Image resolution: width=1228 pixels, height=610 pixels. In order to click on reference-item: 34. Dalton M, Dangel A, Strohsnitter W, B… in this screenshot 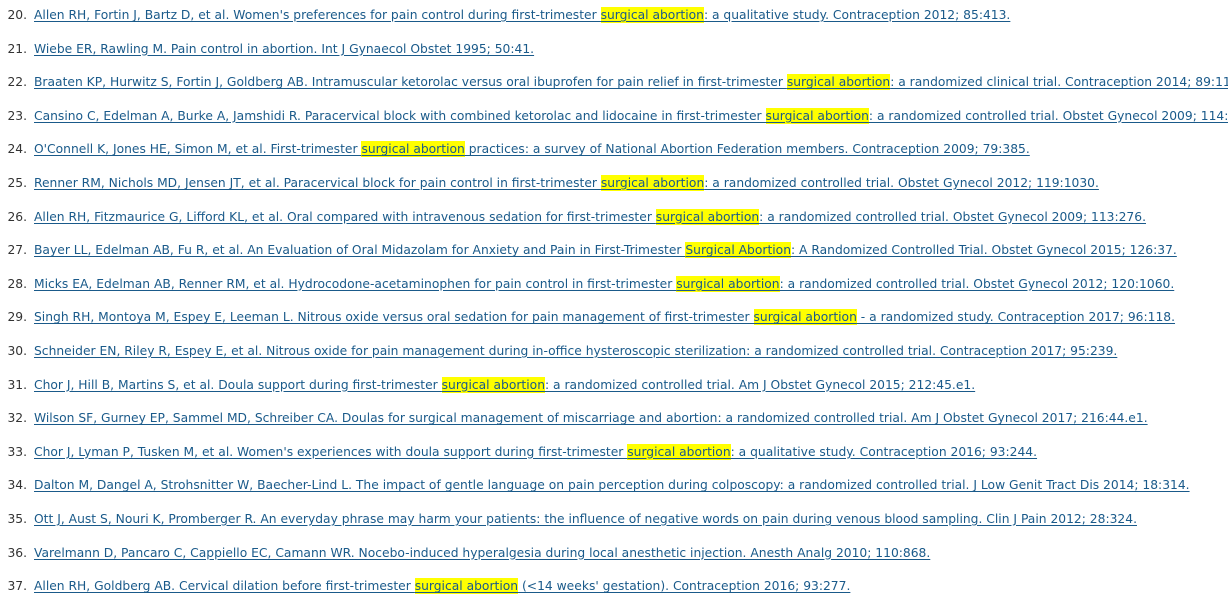, I will do `click(614, 492)`.